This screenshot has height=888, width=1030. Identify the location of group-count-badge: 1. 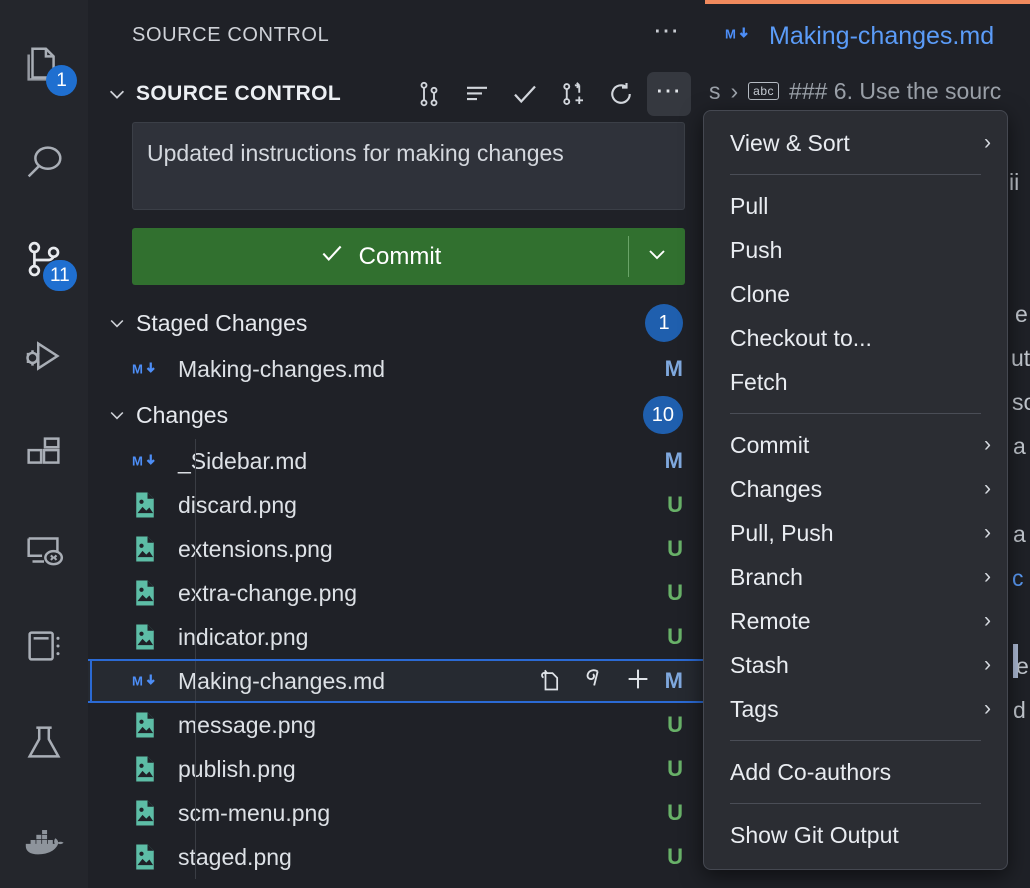
(664, 323).